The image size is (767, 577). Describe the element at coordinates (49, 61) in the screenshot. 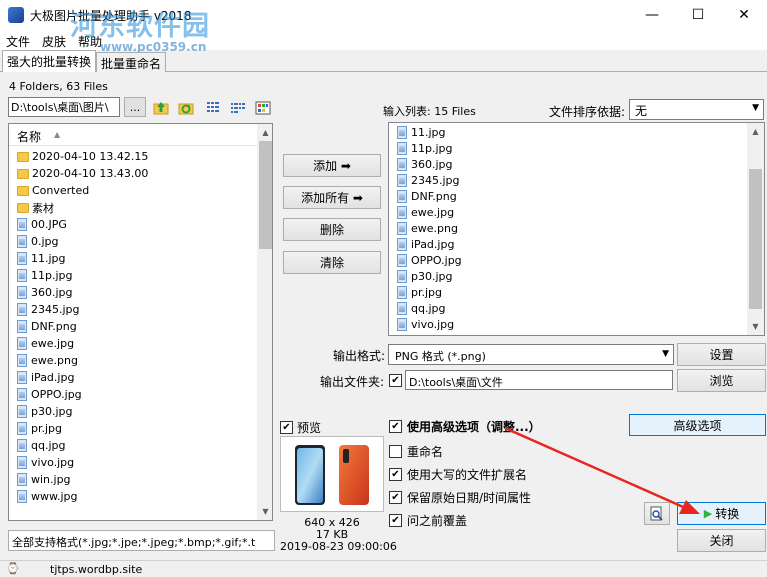

I see `tab-batch-convert: 强大的批量转换` at that location.